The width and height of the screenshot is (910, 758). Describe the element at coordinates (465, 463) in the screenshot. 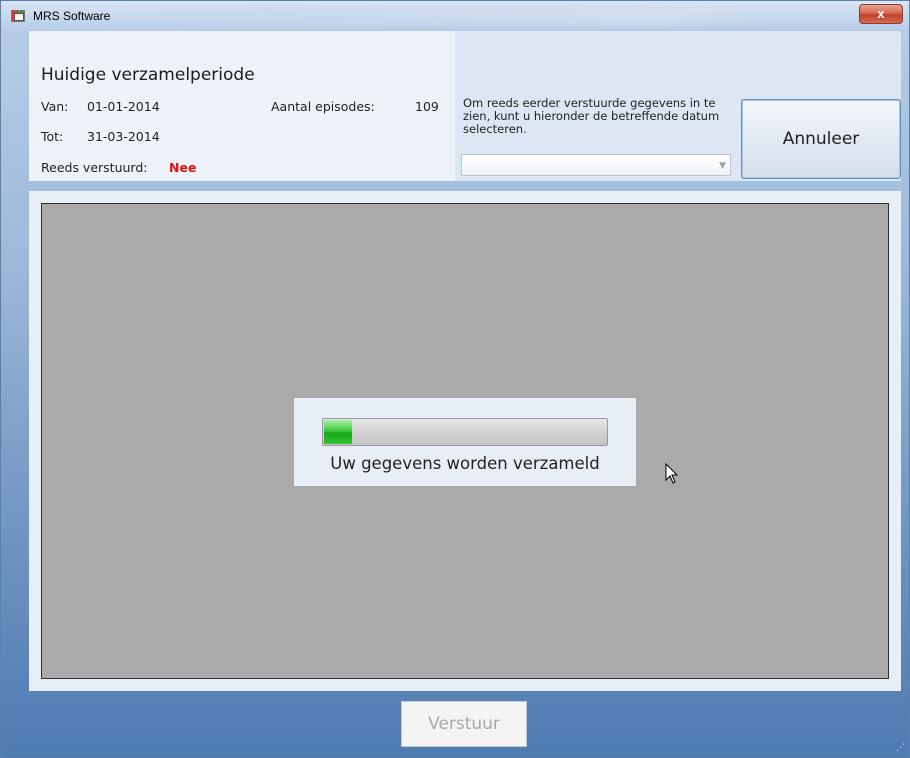

I see `progress-message: Uw gegevens worden verzameld` at that location.